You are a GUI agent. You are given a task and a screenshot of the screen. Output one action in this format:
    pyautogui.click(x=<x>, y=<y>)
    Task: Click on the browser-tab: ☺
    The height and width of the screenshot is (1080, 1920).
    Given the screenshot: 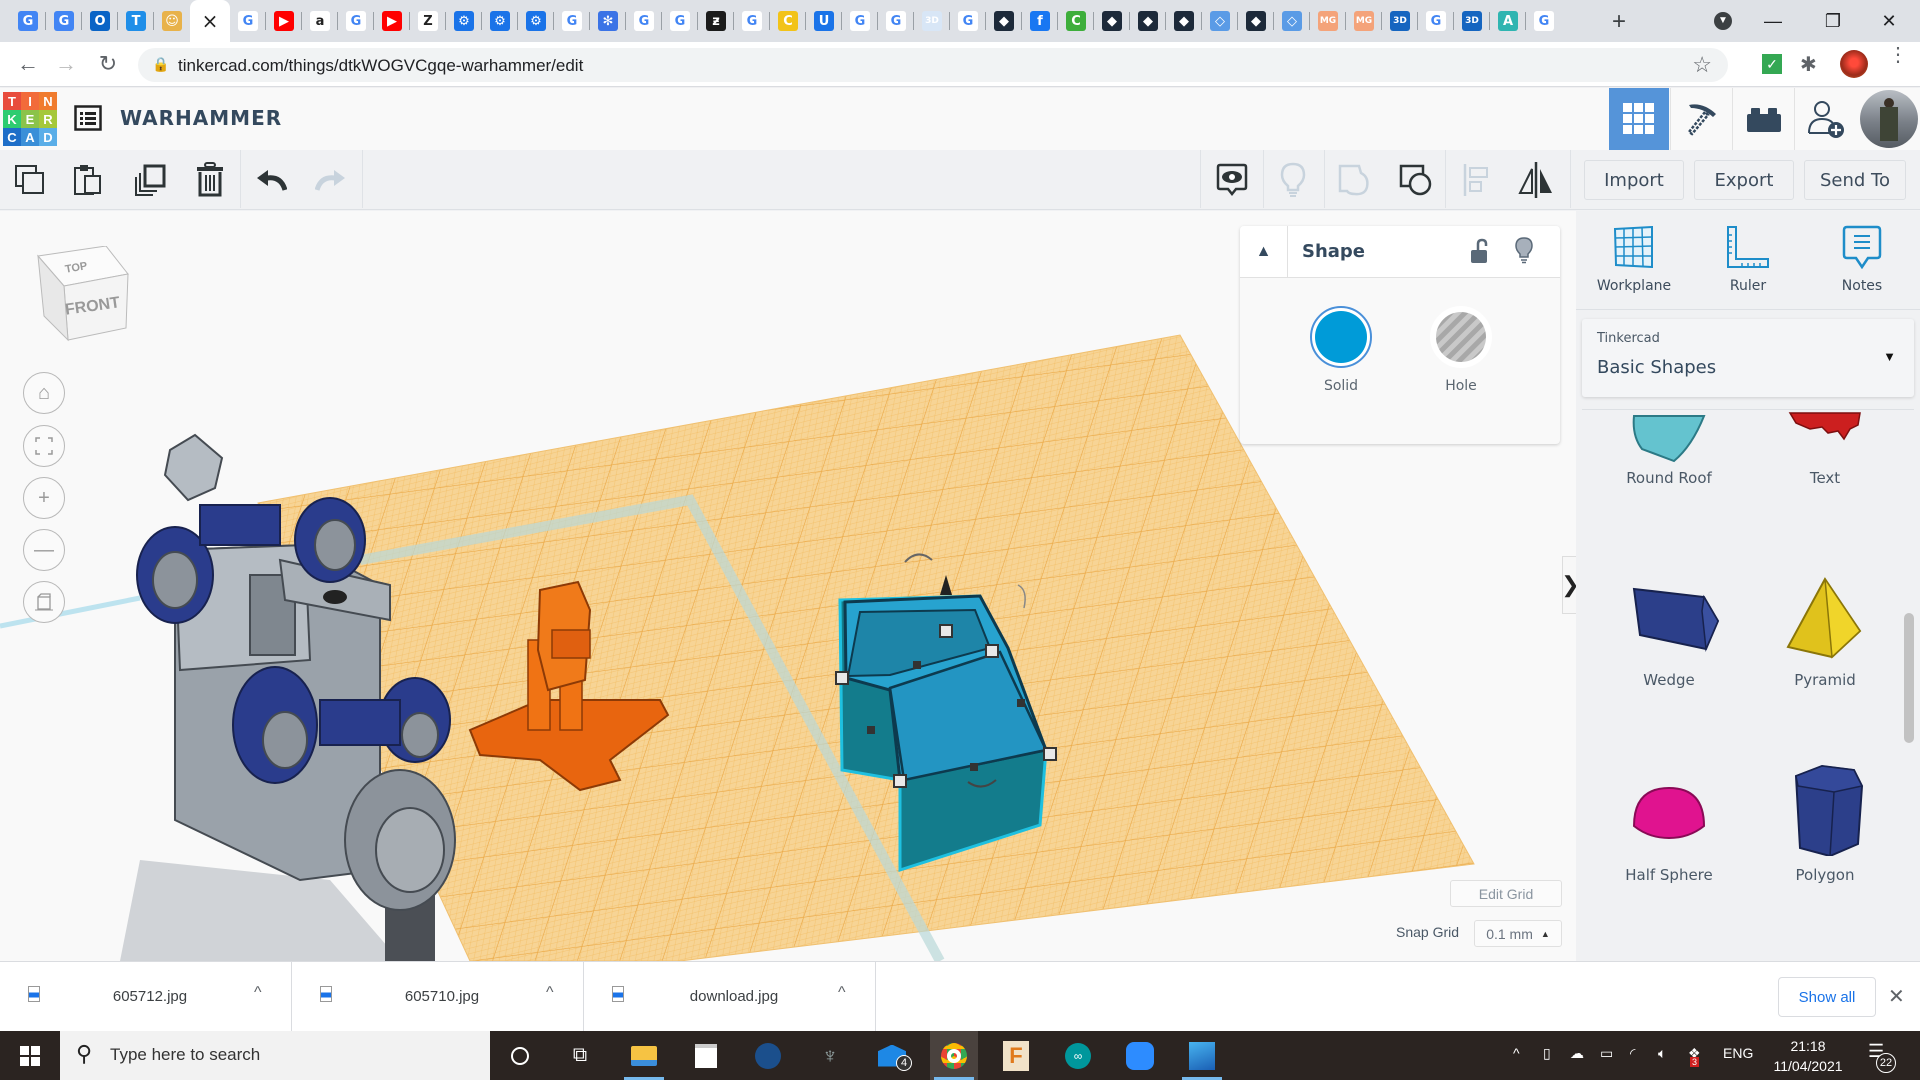 What is the action you would take?
    pyautogui.click(x=172, y=21)
    